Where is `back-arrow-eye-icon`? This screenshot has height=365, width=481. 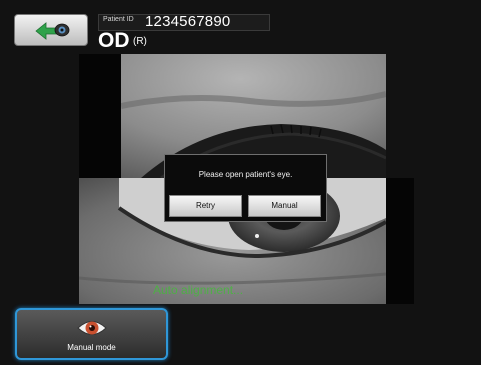
back-arrow-eye-icon is located at coordinates (52, 31).